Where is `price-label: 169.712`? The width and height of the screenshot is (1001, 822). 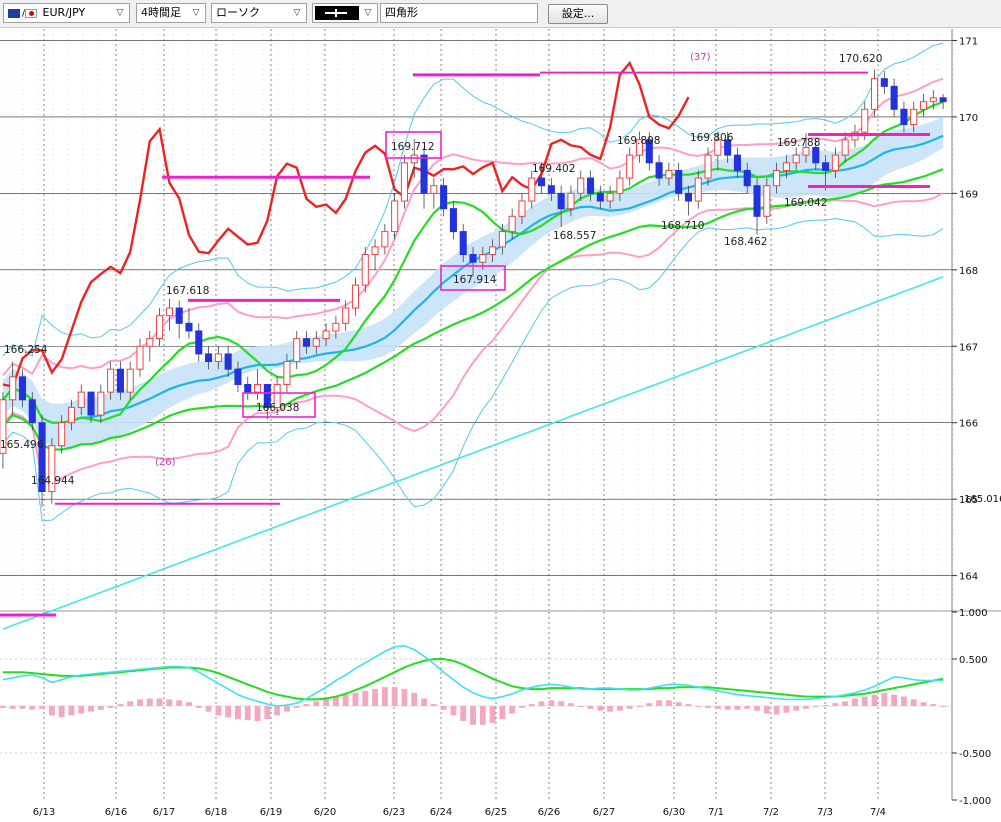 price-label: 169.712 is located at coordinates (412, 147).